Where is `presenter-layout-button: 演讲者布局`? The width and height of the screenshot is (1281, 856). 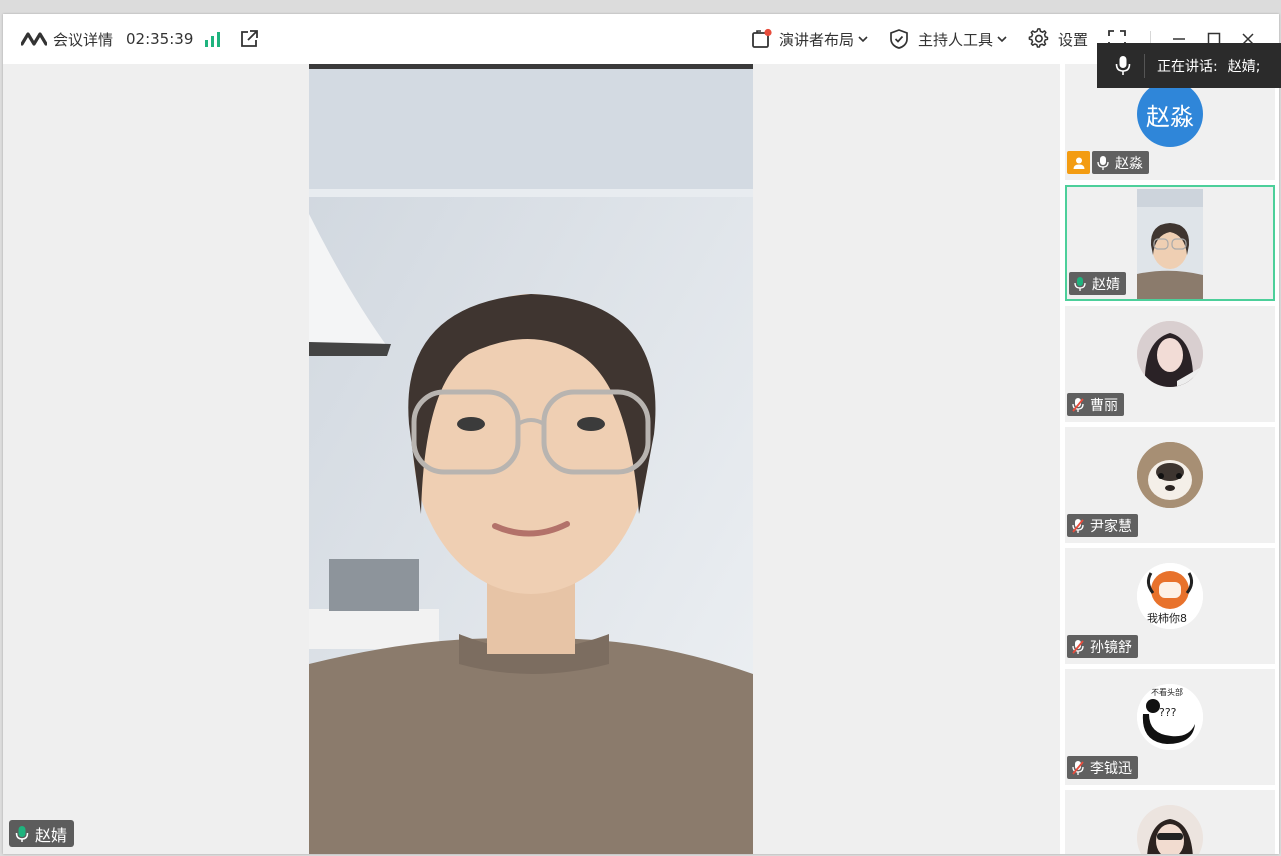 presenter-layout-button: 演讲者布局 is located at coordinates (810, 39).